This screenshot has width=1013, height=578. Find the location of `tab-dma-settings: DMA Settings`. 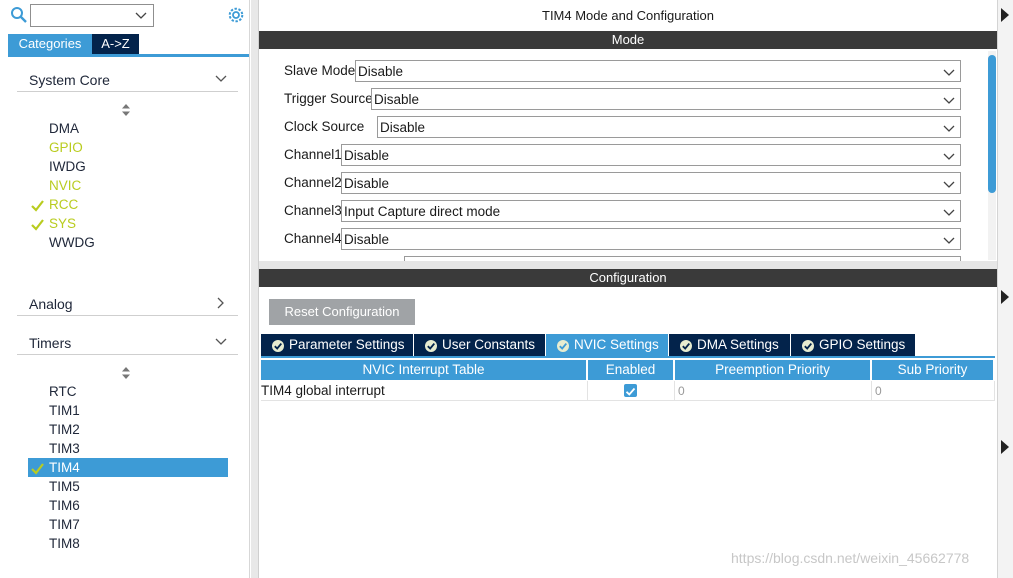

tab-dma-settings: DMA Settings is located at coordinates (729, 345).